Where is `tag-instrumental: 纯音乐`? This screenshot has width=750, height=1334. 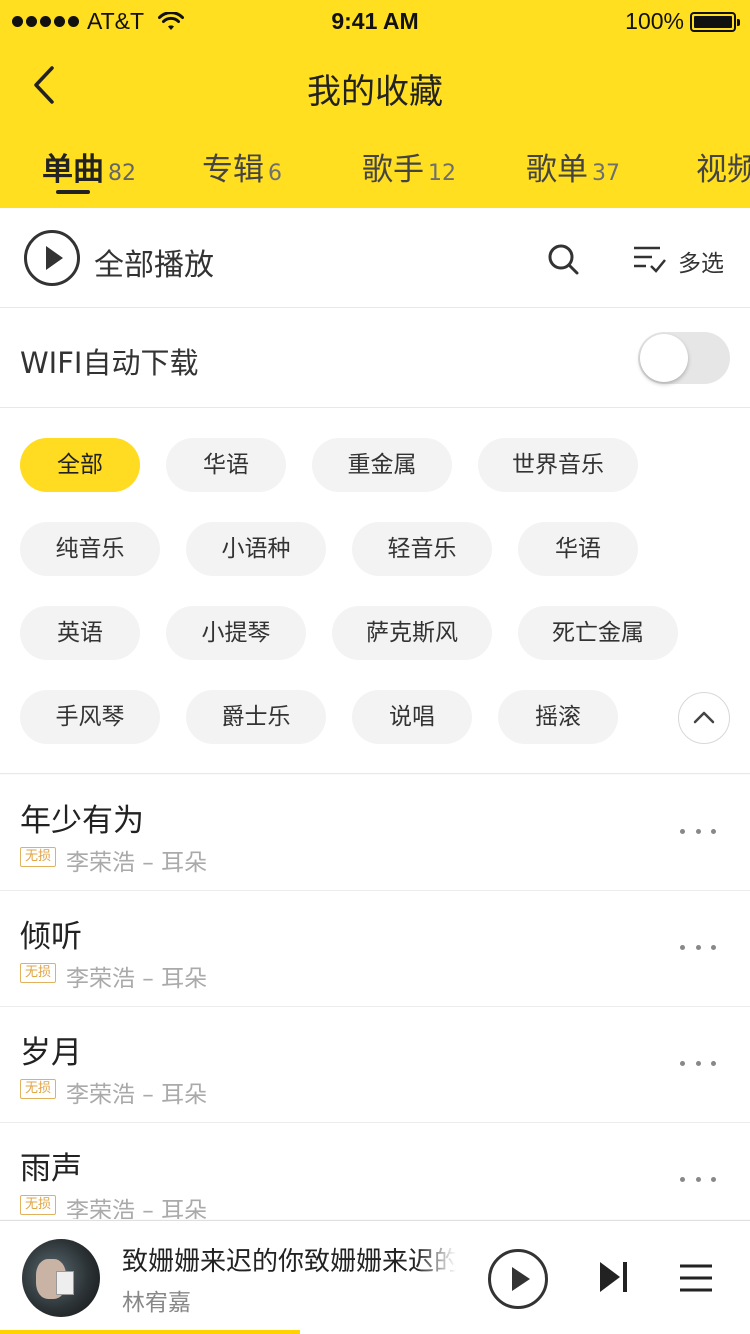 tag-instrumental: 纯音乐 is located at coordinates (90, 549).